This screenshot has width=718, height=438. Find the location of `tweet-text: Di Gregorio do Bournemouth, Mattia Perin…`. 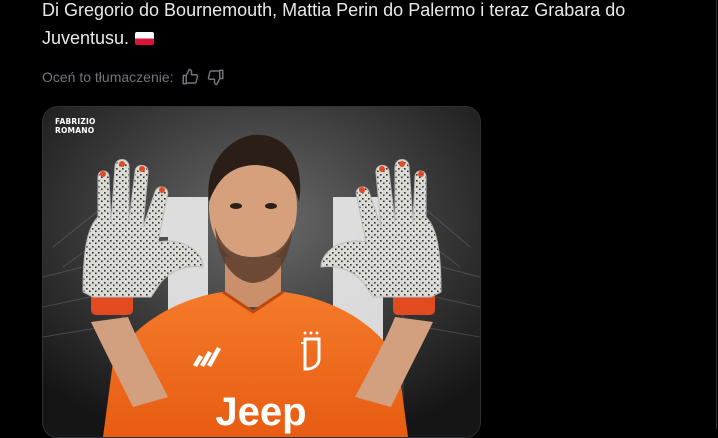

tweet-text: Di Gregorio do Bournemouth, Mattia Perin… is located at coordinates (372, 26).